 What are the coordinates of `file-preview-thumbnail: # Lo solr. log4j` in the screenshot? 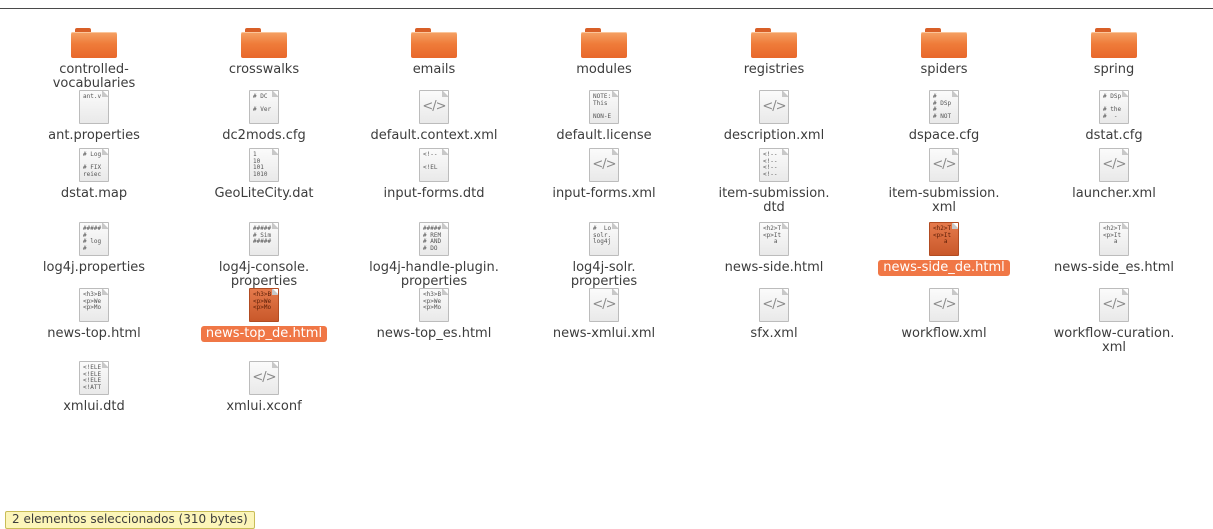 It's located at (604, 239).